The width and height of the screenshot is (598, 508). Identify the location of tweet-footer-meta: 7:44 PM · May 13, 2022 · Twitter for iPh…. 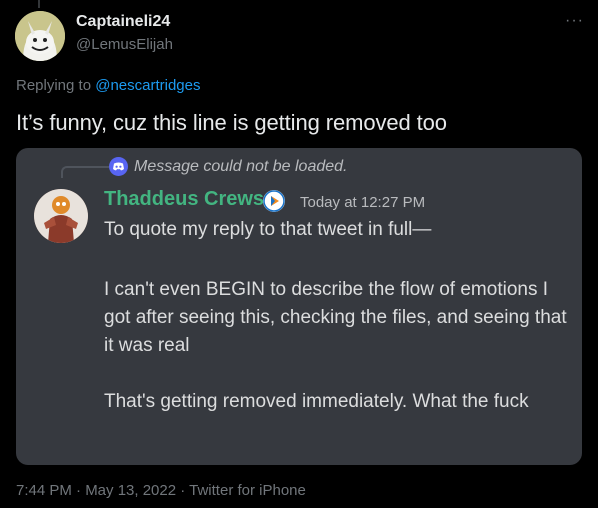
(161, 490).